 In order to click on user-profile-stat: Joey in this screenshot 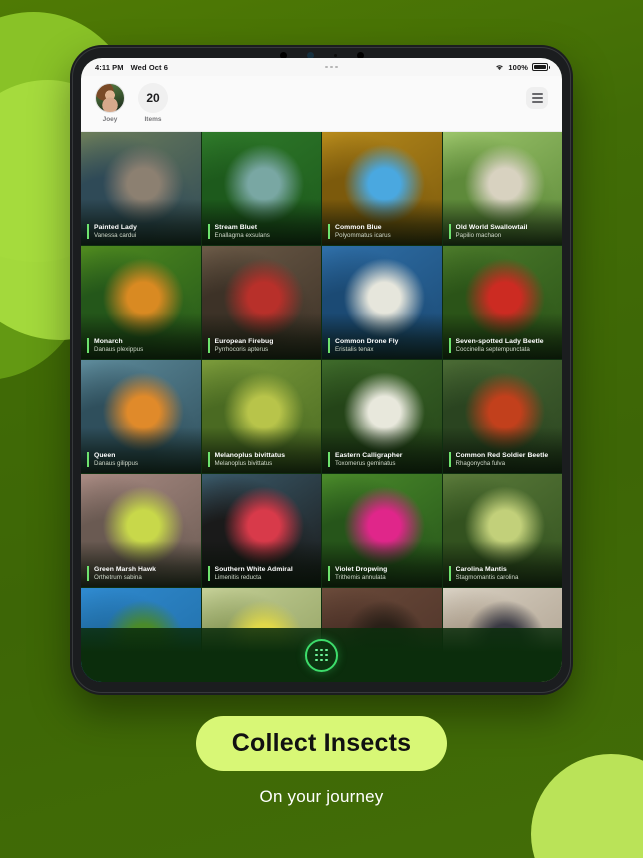, I will do `click(110, 103)`.